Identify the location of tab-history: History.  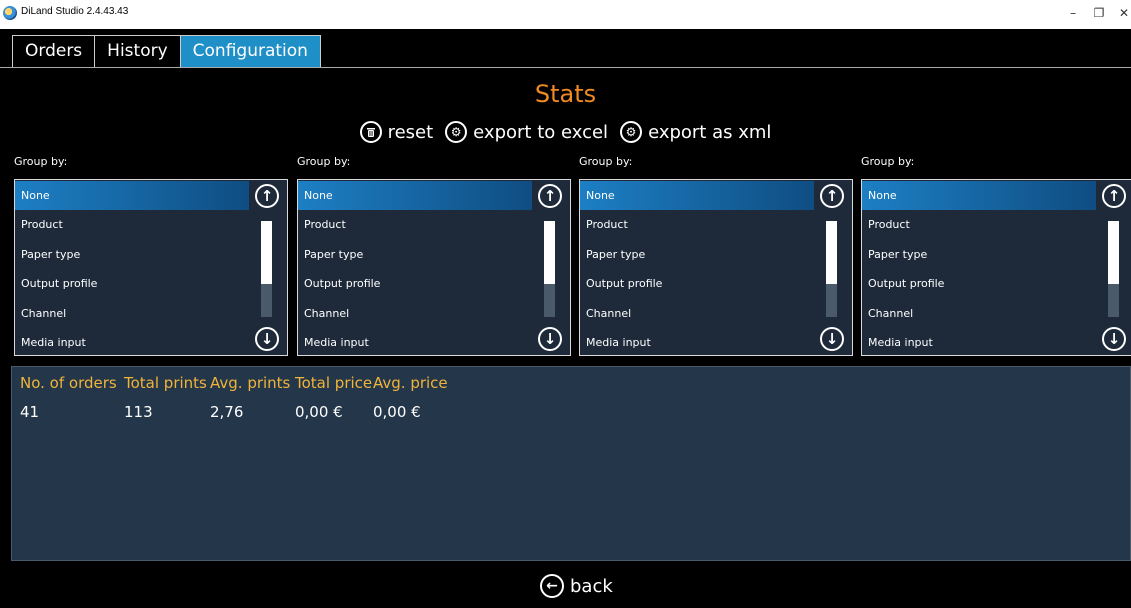
(137, 51).